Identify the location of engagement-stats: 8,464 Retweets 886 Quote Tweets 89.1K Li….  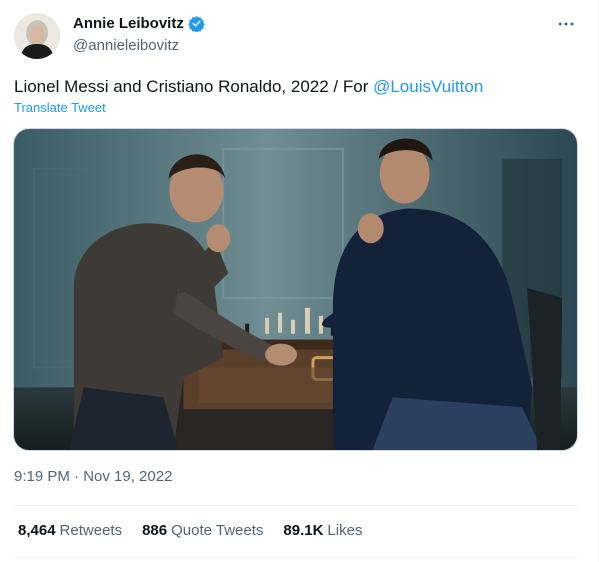
(190, 530).